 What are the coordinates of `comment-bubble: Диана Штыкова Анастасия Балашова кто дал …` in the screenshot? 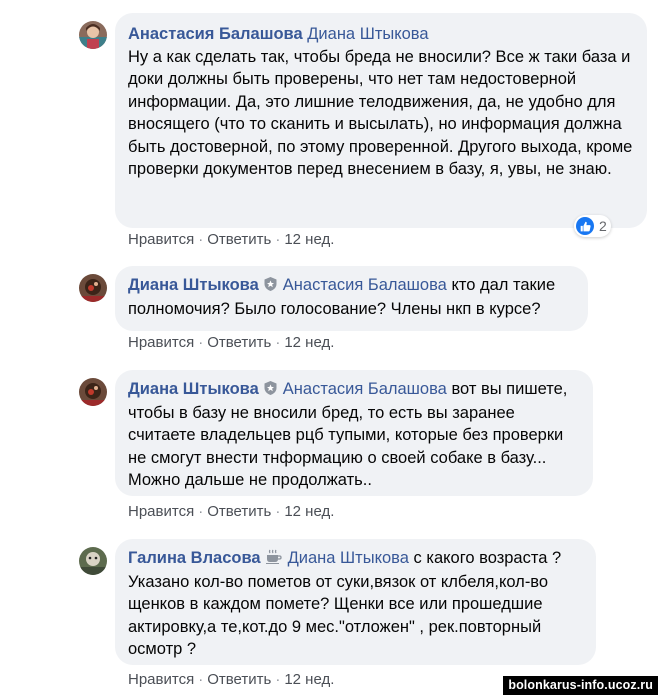 It's located at (351, 298).